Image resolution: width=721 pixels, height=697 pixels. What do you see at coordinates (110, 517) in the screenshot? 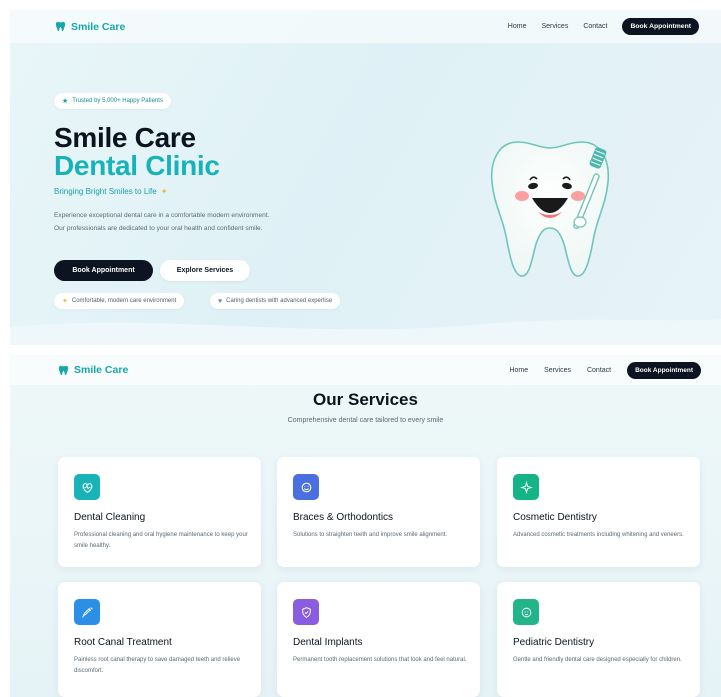
I see `service-title: Dental Cleaning` at bounding box center [110, 517].